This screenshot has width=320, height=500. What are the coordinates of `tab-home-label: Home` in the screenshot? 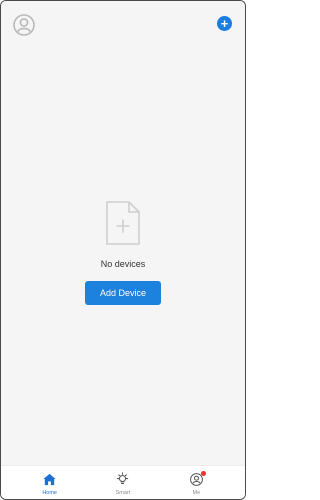 It's located at (49, 493).